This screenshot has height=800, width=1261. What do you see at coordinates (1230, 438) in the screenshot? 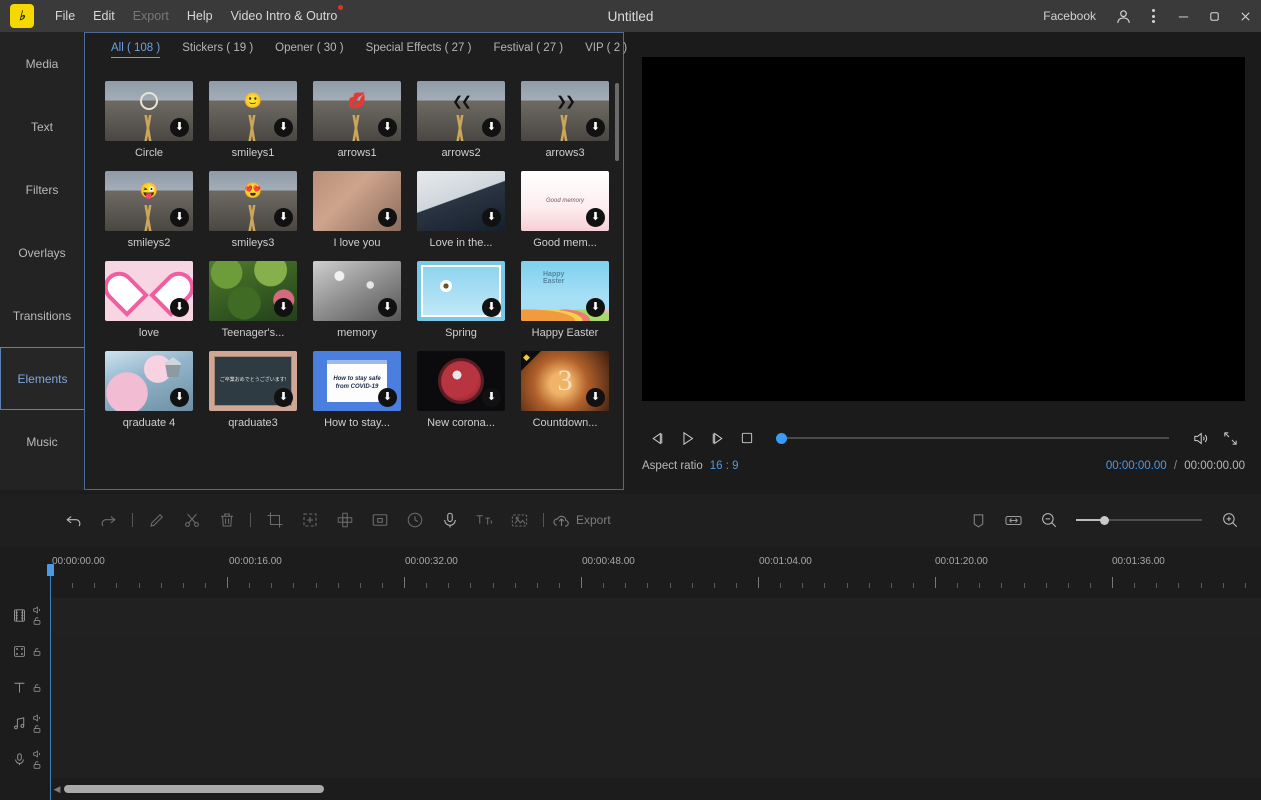
I see `fullscreen-icon` at bounding box center [1230, 438].